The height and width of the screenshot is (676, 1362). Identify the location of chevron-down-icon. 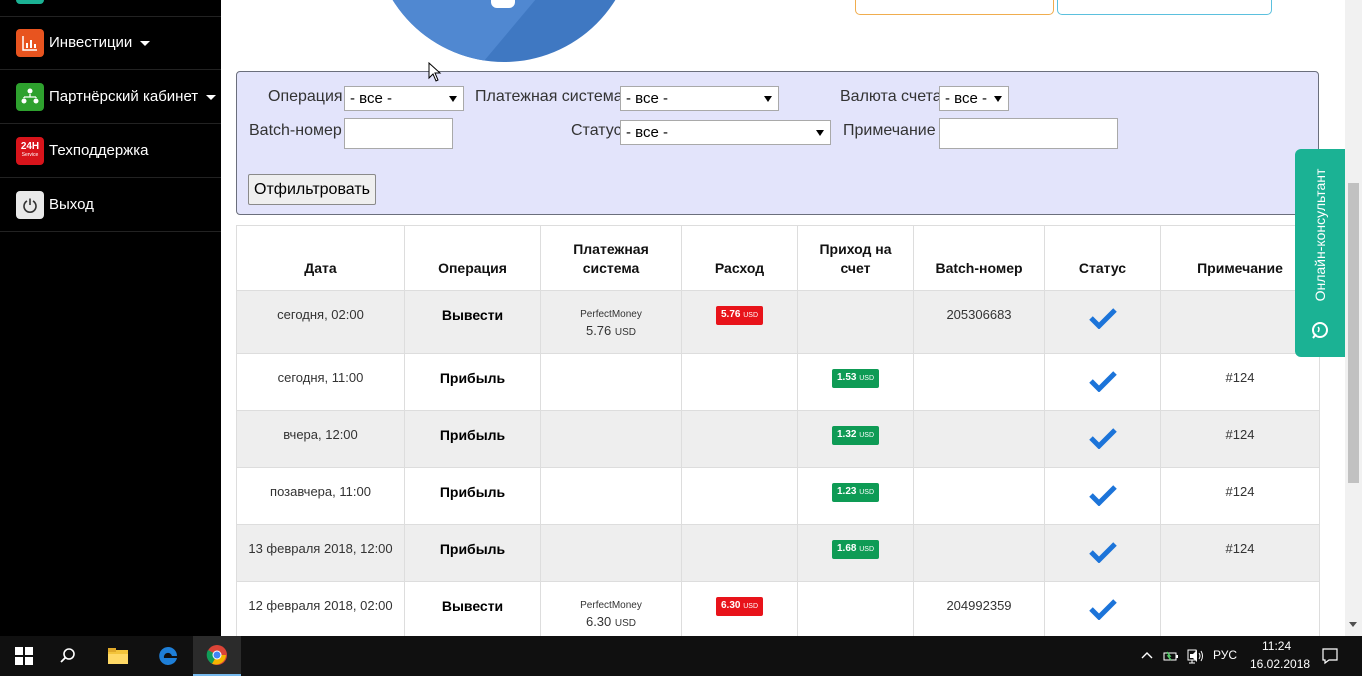
(211, 97).